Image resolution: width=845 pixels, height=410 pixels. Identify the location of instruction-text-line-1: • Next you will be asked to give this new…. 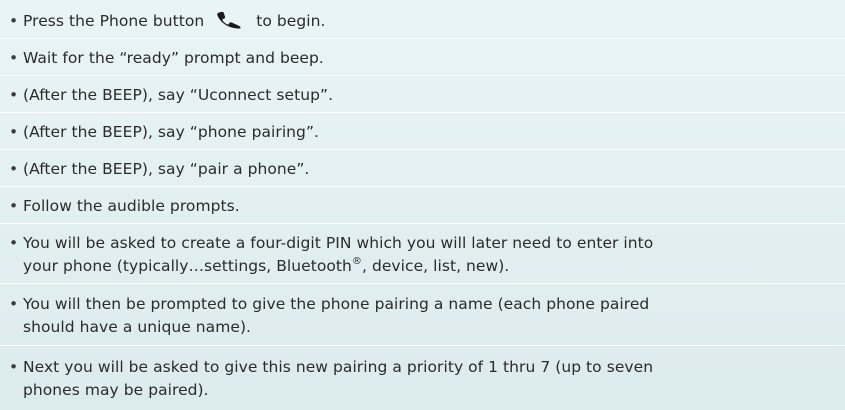
(331, 367).